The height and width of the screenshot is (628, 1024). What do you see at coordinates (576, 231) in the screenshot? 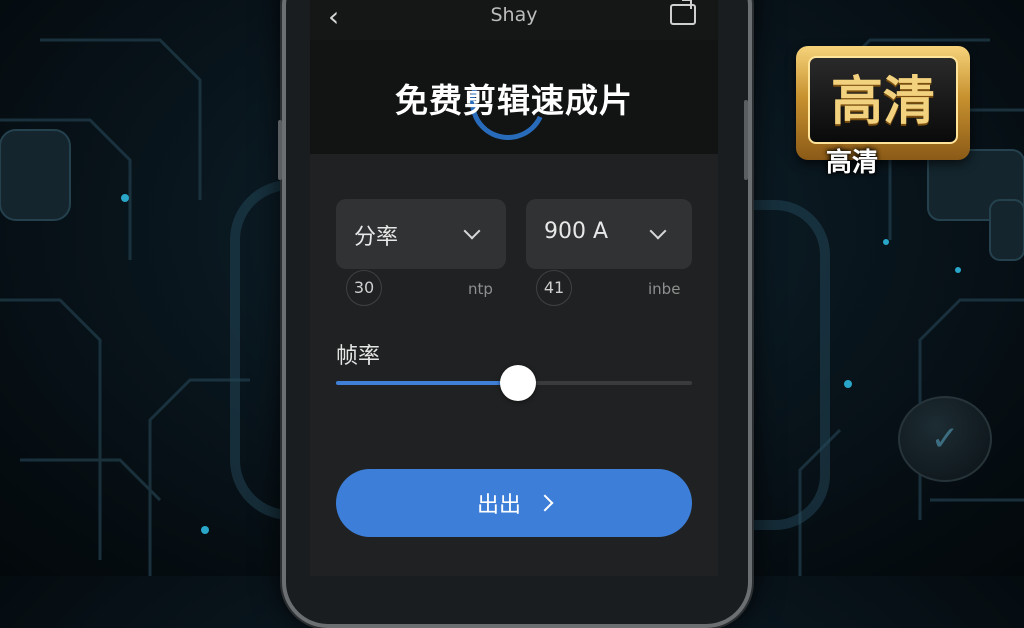
I see `bitrate-value: 900 A` at bounding box center [576, 231].